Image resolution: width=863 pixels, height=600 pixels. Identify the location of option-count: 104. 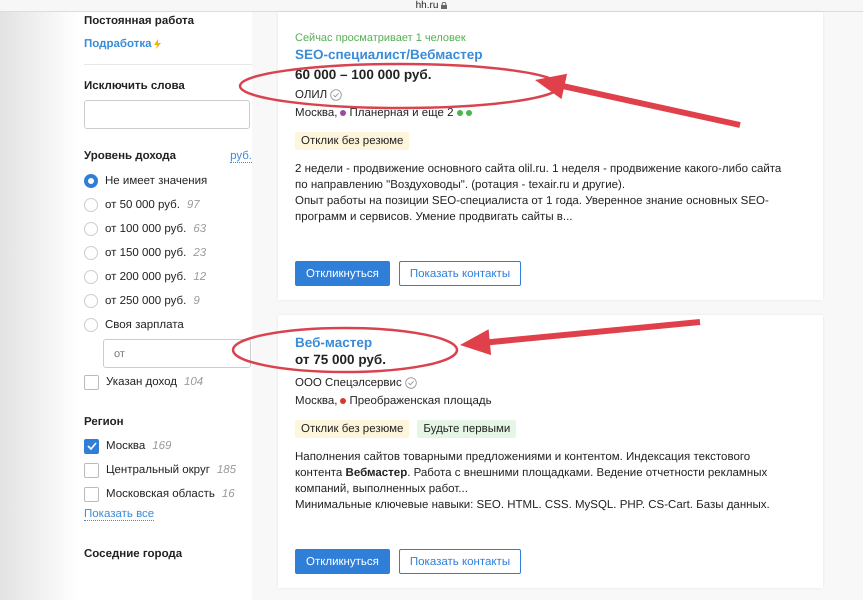
(194, 382).